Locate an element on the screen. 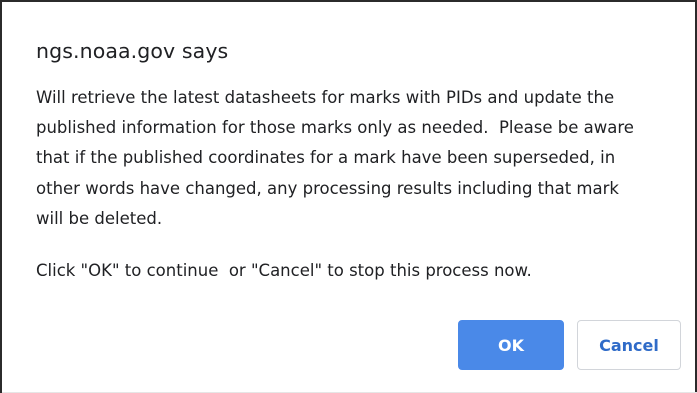  message-line: will be deleted. is located at coordinates (99, 218).